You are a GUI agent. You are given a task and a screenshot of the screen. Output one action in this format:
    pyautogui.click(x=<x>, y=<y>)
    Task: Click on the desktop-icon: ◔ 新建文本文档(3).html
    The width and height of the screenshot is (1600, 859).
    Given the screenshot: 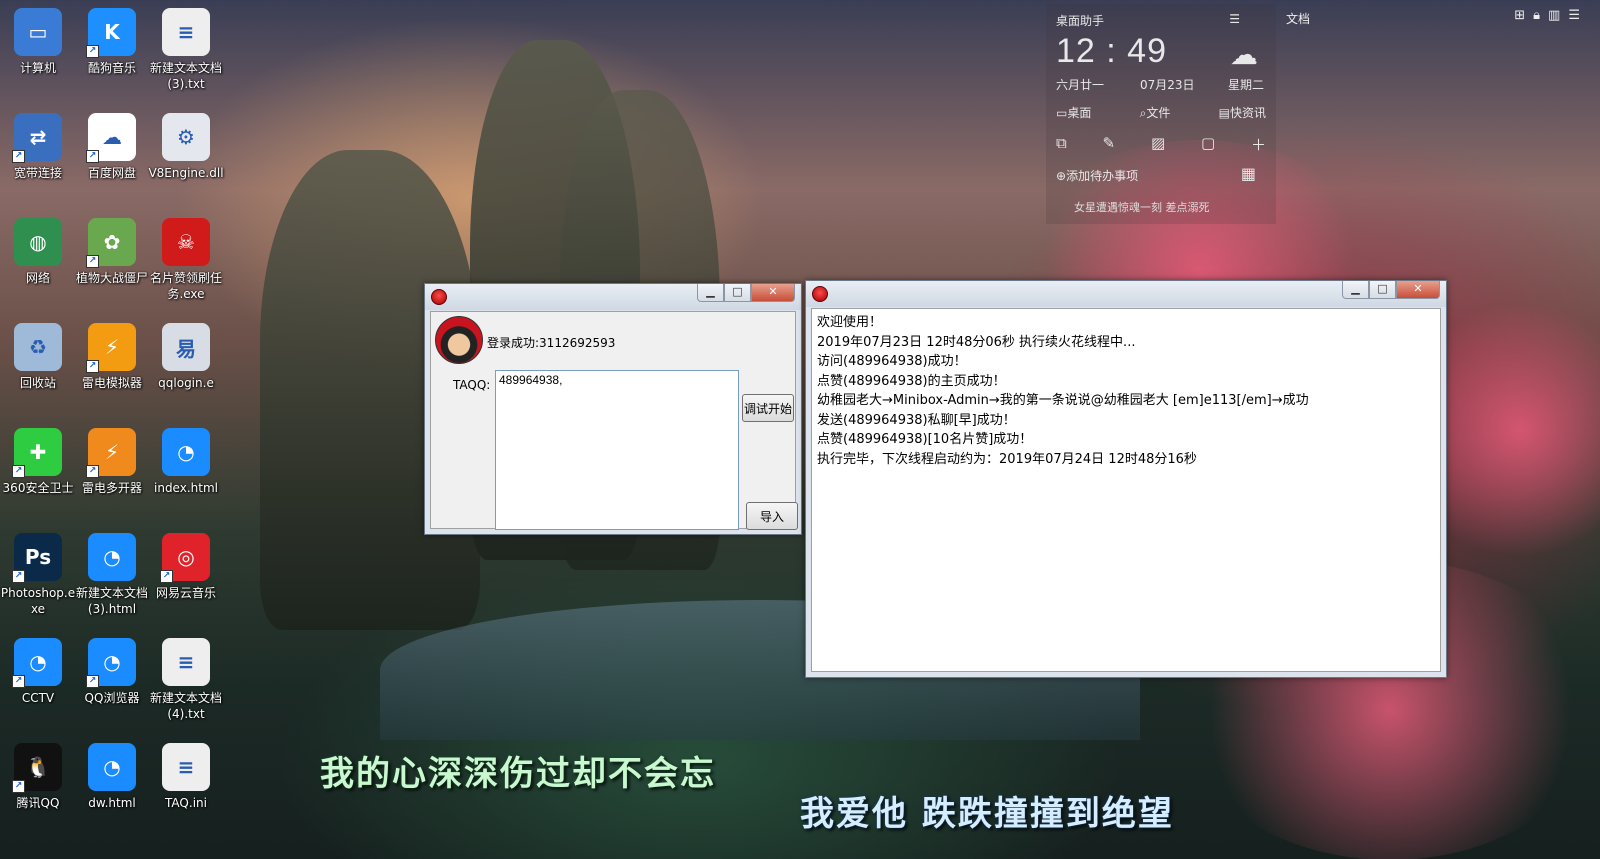 What is the action you would take?
    pyautogui.click(x=112, y=575)
    